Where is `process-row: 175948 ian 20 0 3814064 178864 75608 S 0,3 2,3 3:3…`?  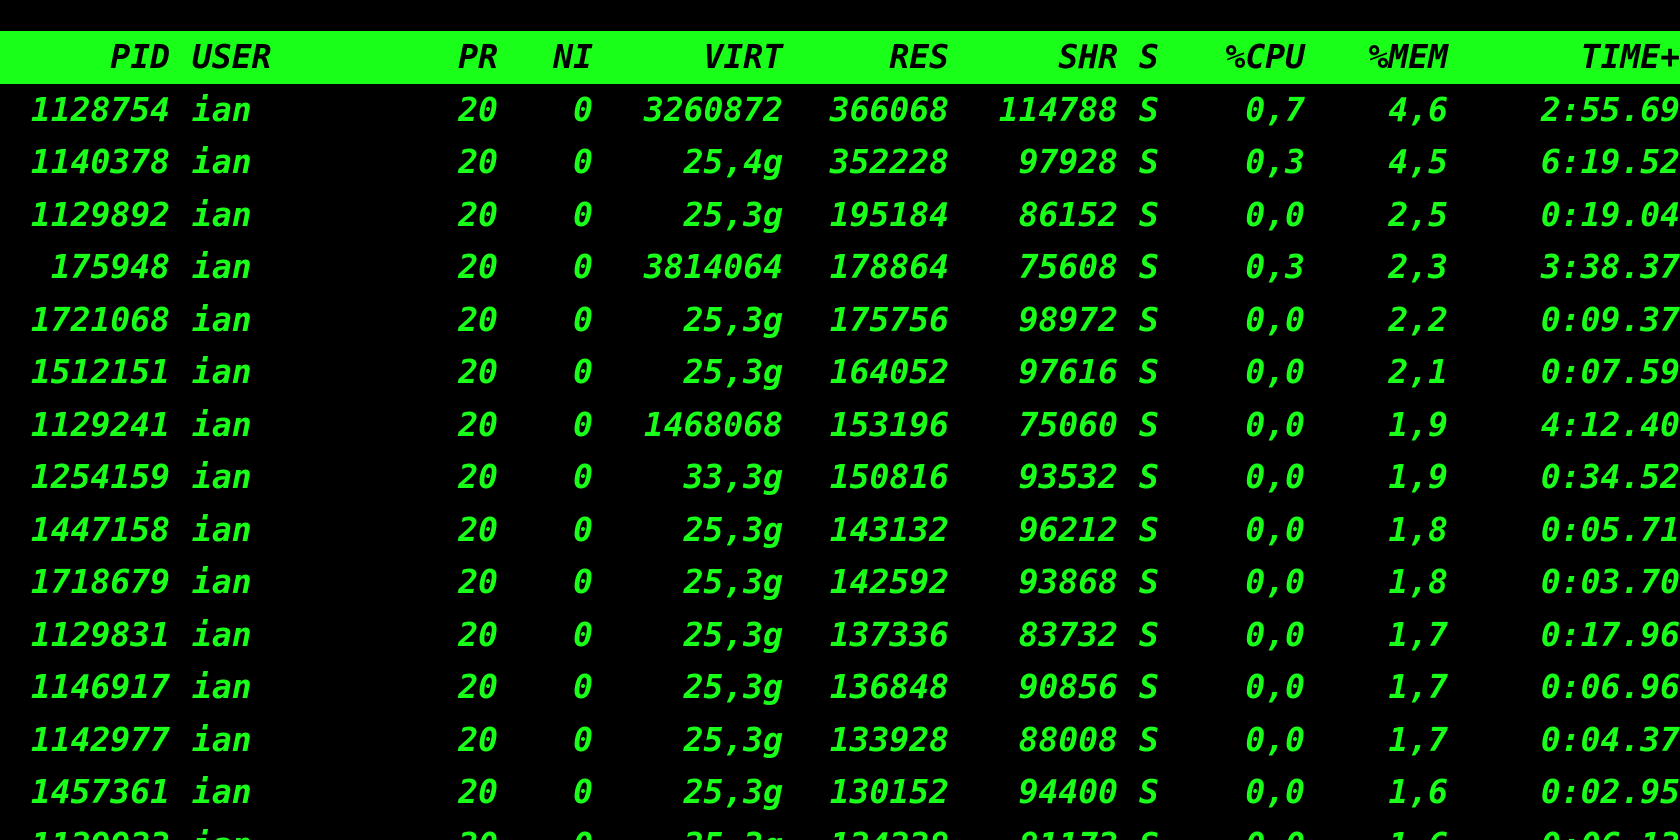
process-row: 175948 ian 20 0 3814064 178864 75608 S 0,3 2,3 3:3… is located at coordinates (840, 267).